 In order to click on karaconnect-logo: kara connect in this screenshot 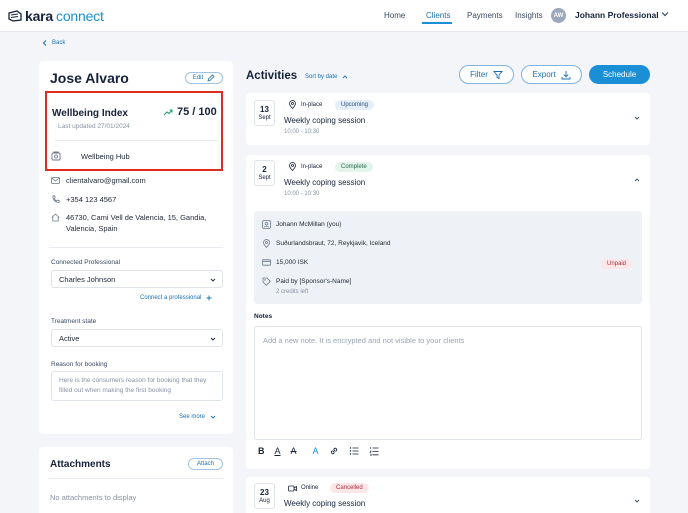, I will do `click(56, 16)`.